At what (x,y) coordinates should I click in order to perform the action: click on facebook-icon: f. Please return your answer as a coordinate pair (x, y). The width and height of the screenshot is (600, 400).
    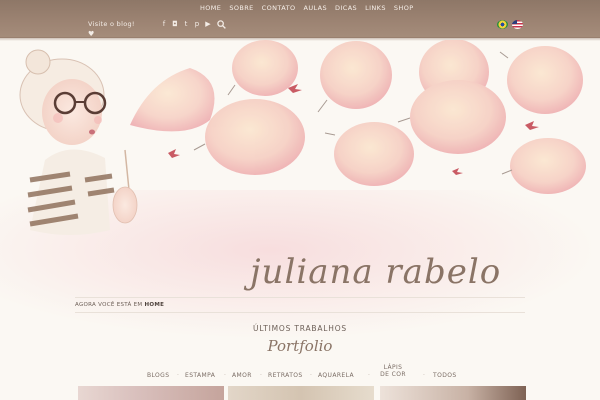
    Looking at the image, I should click on (164, 24).